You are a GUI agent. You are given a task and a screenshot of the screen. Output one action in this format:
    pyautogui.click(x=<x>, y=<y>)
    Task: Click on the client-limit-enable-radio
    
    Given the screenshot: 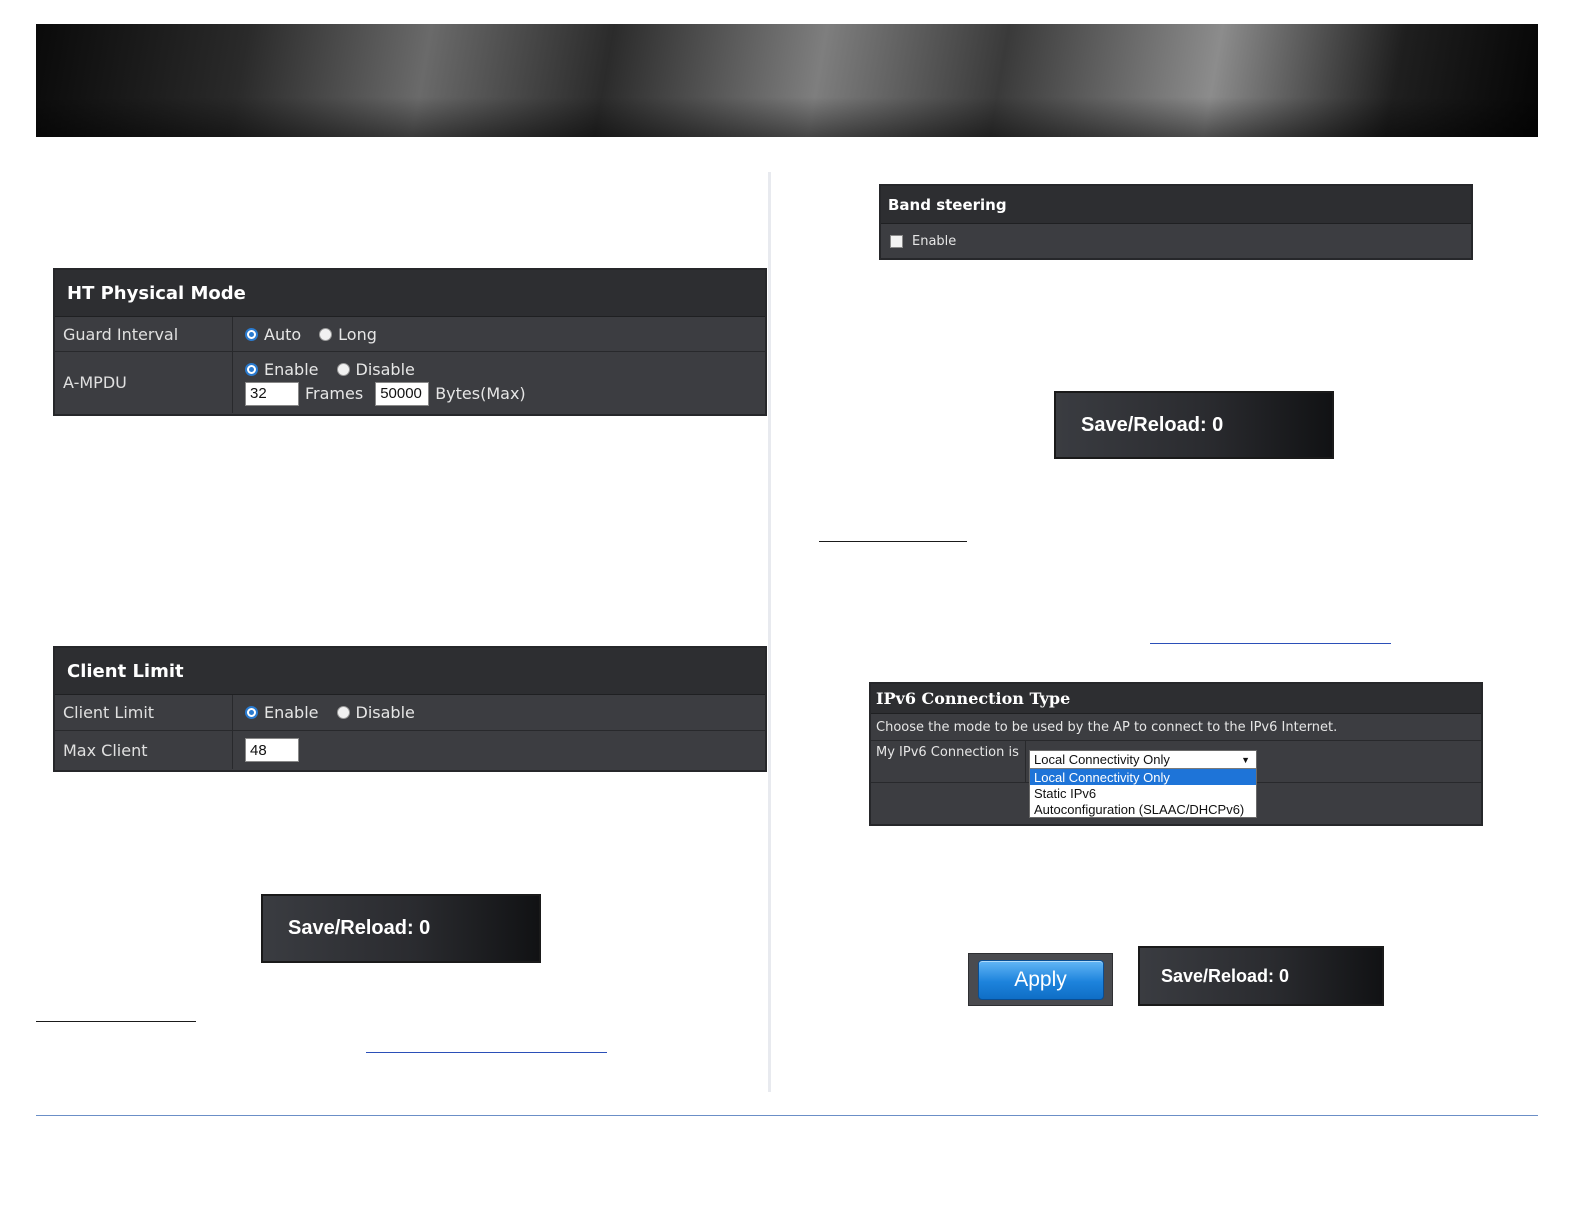 What is the action you would take?
    pyautogui.click(x=251, y=712)
    